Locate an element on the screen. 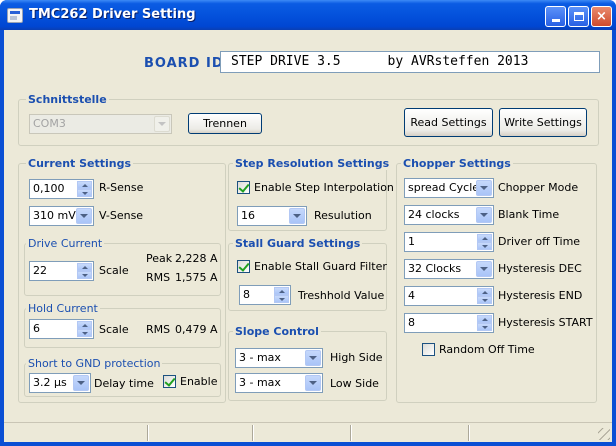 The image size is (616, 446). title-bar: TMC262 Driver Setting × is located at coordinates (308, 15).